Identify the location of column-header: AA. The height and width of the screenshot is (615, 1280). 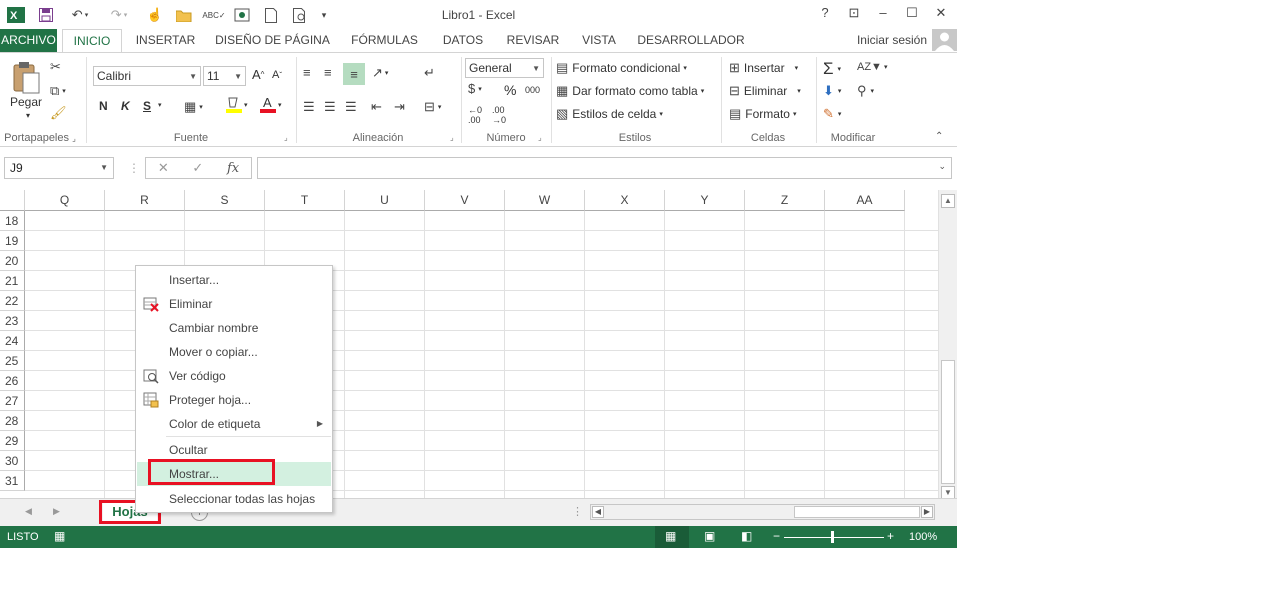
(865, 200).